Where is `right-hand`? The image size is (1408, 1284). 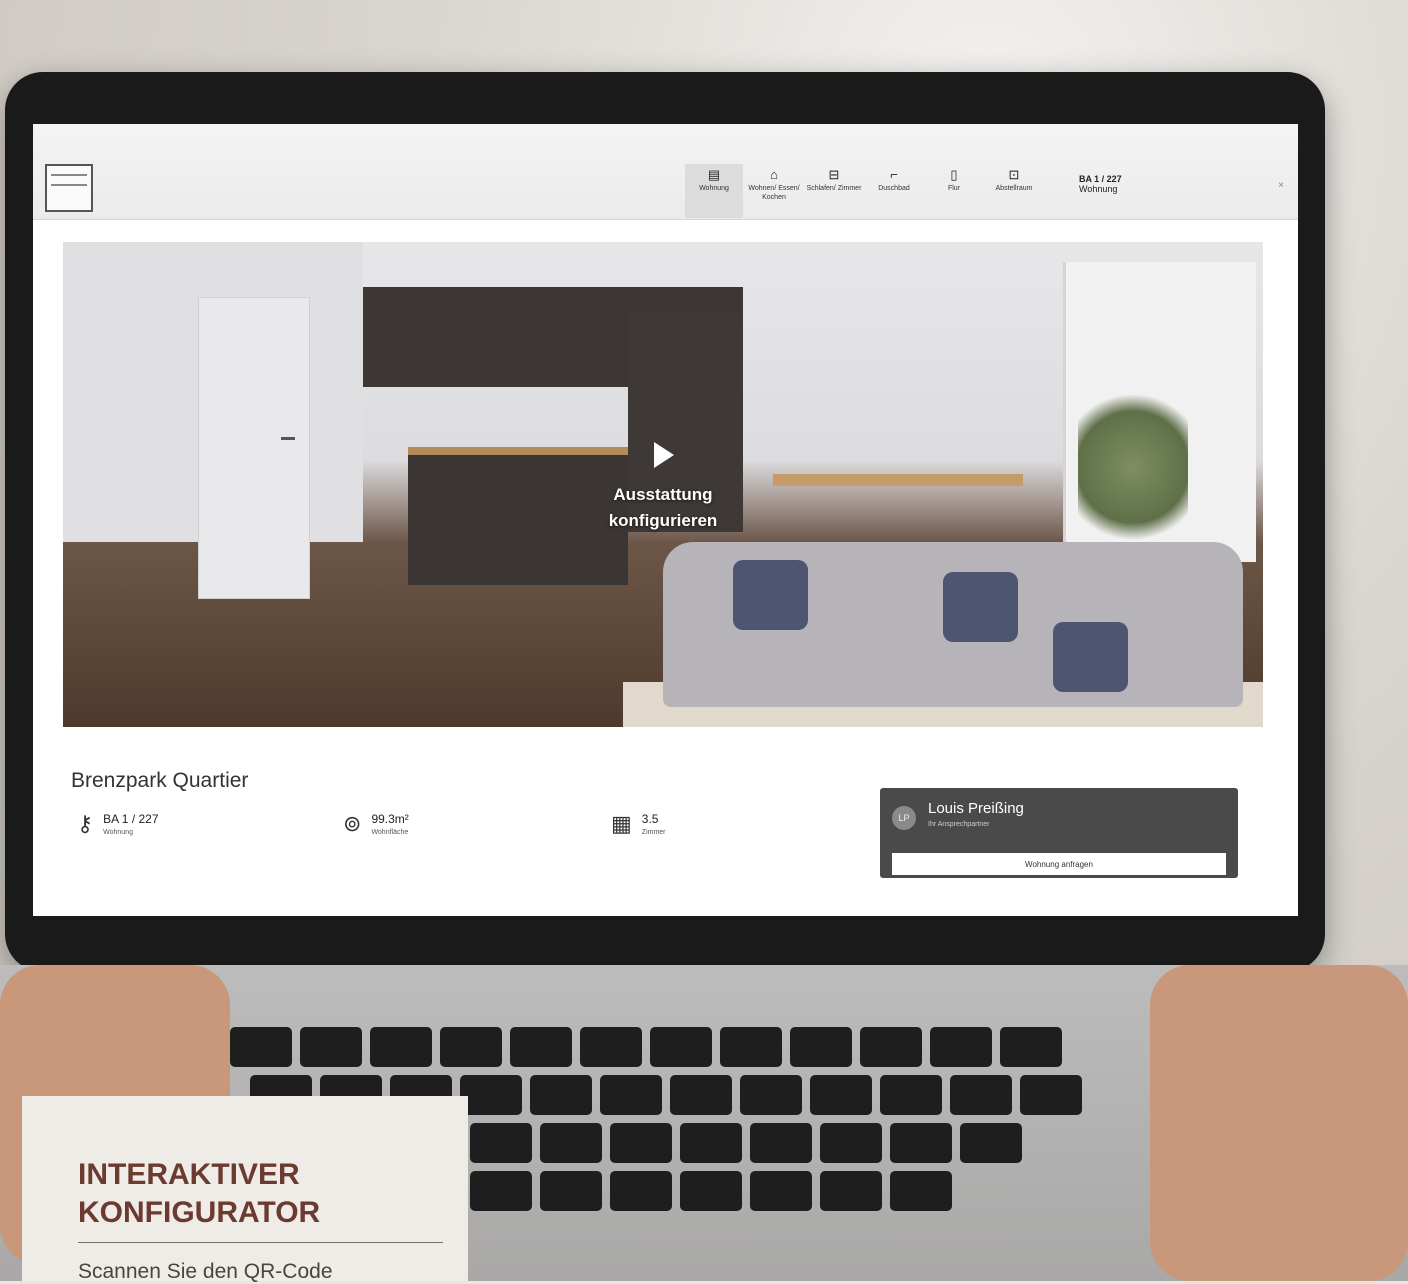 right-hand is located at coordinates (1279, 1123).